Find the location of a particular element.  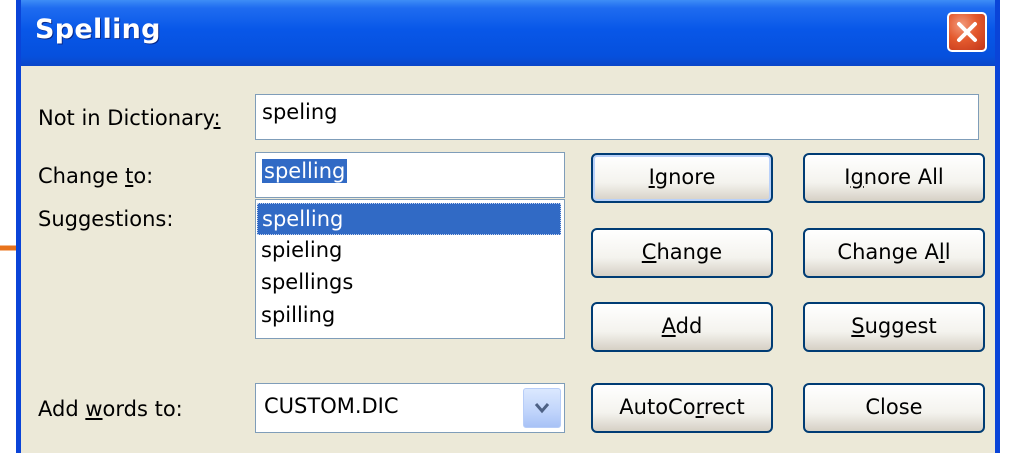

not-in-dictionary-value: speling is located at coordinates (300, 112).